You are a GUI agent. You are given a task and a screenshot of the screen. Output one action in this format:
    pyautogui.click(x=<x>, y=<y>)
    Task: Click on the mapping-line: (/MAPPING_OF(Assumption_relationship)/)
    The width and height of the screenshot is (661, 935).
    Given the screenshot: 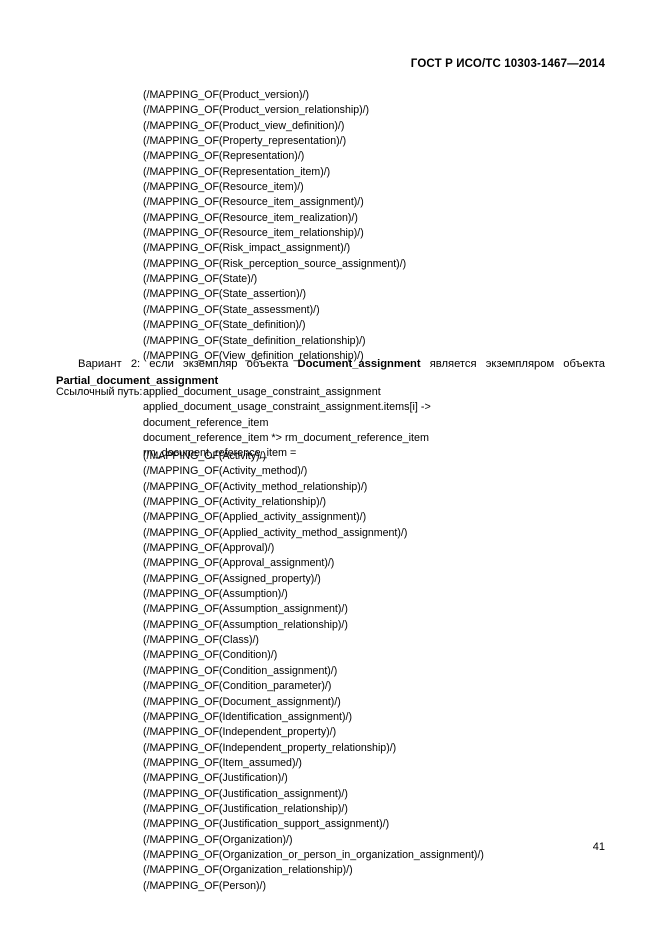 What is the action you would take?
    pyautogui.click(x=245, y=624)
    